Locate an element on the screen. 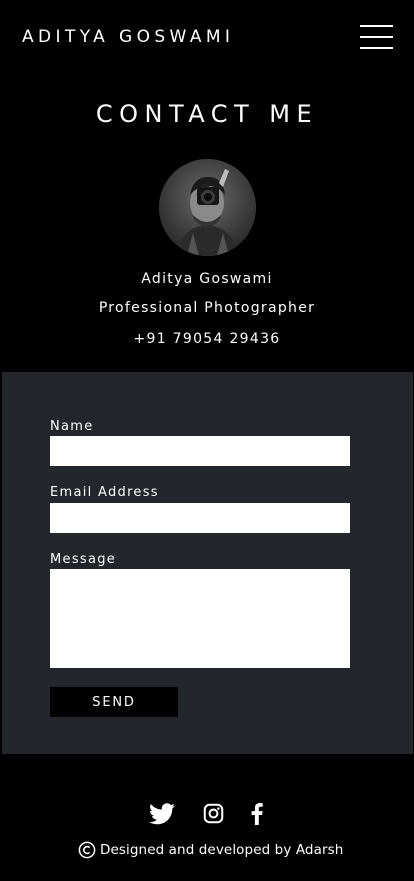 This screenshot has height=881, width=414. avatar is located at coordinates (207, 207).